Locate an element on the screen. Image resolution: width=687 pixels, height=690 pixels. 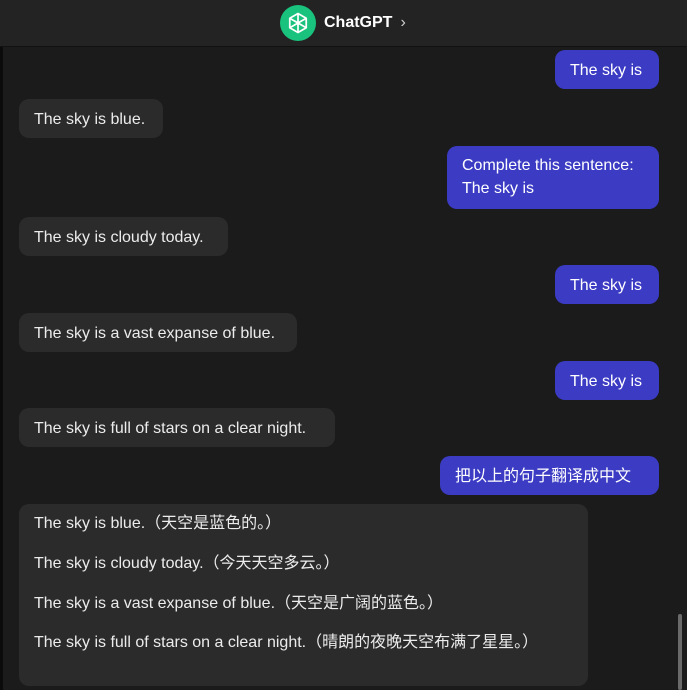
chat-header: ChatGPT › is located at coordinates (343, 23).